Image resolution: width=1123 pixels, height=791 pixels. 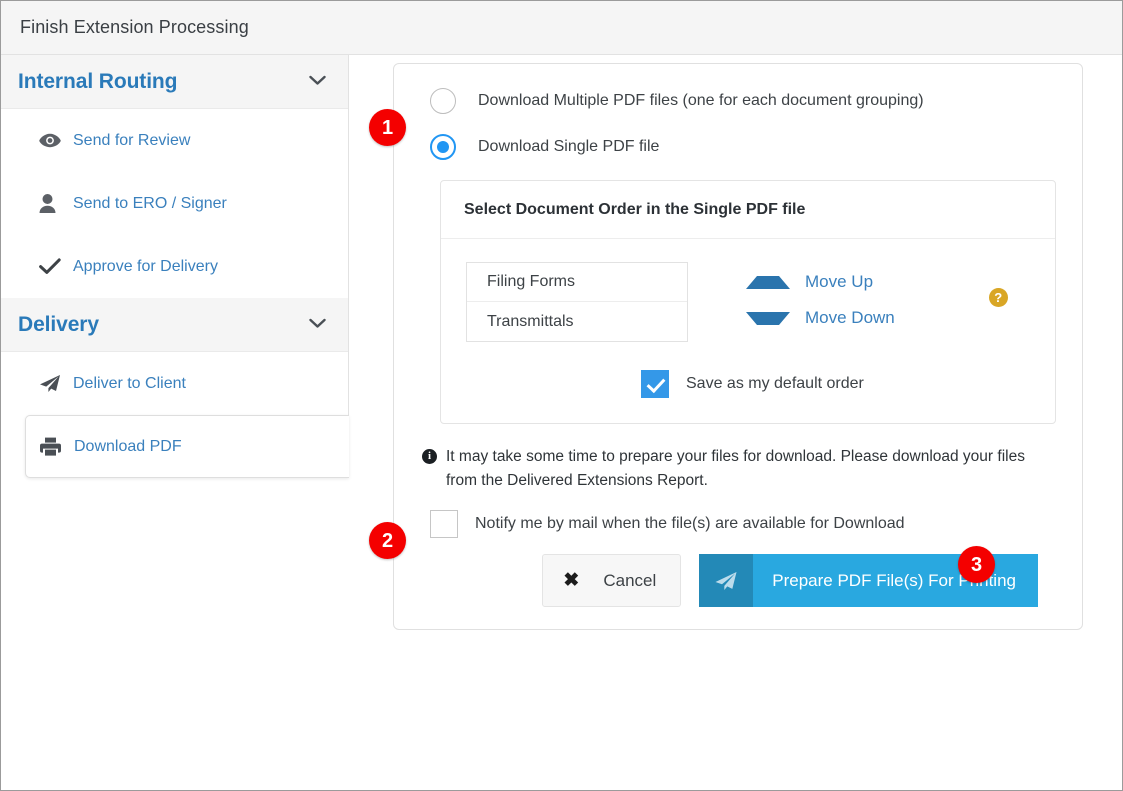 I want to click on sidebar-item-download-pdf: Download PDF, so click(x=187, y=446).